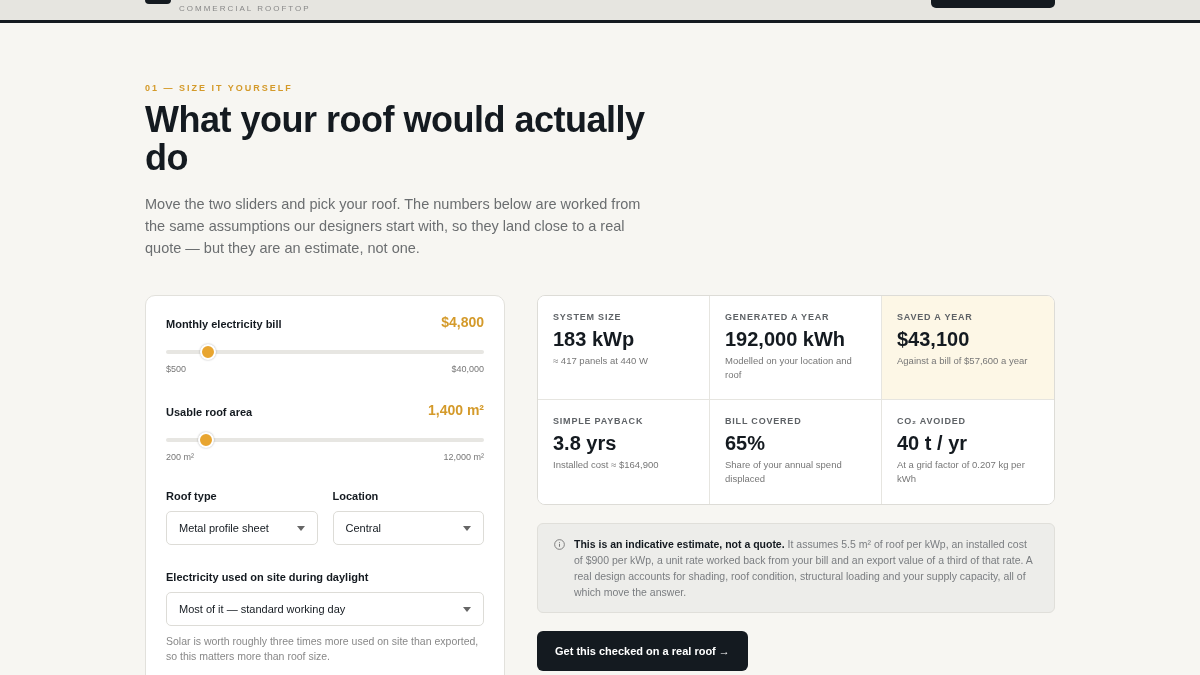 The image size is (1200, 675). I want to click on stat-note: ≈ 417 panels at 440 W, so click(601, 361).